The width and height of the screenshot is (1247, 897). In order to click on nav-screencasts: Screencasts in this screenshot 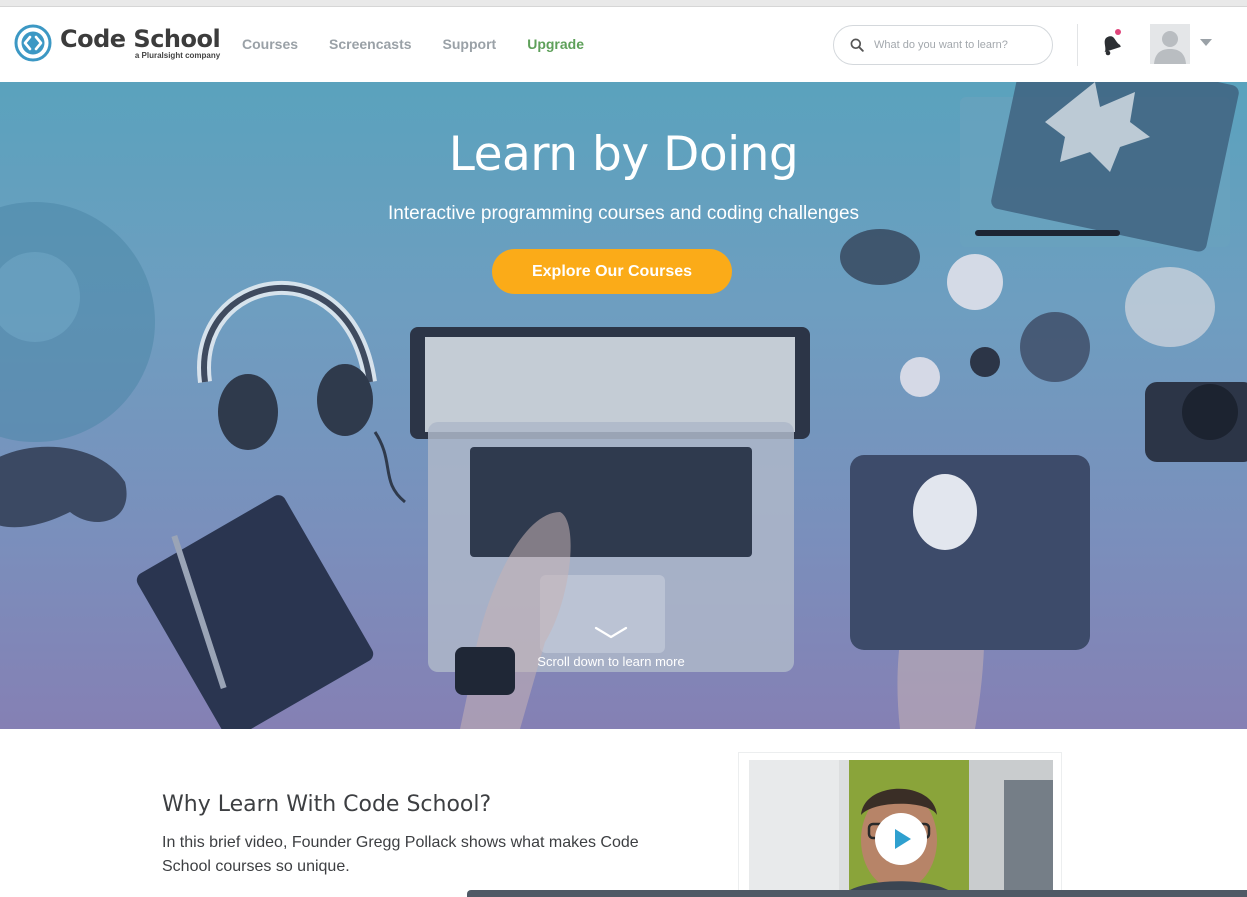, I will do `click(370, 44)`.